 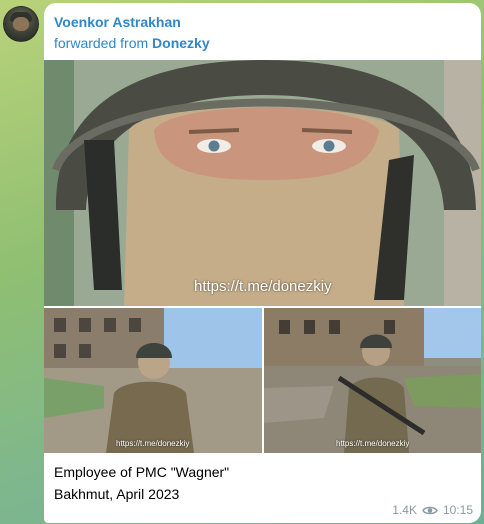 I want to click on caption-line-1: Employee of PMC "Wagner", so click(x=142, y=472).